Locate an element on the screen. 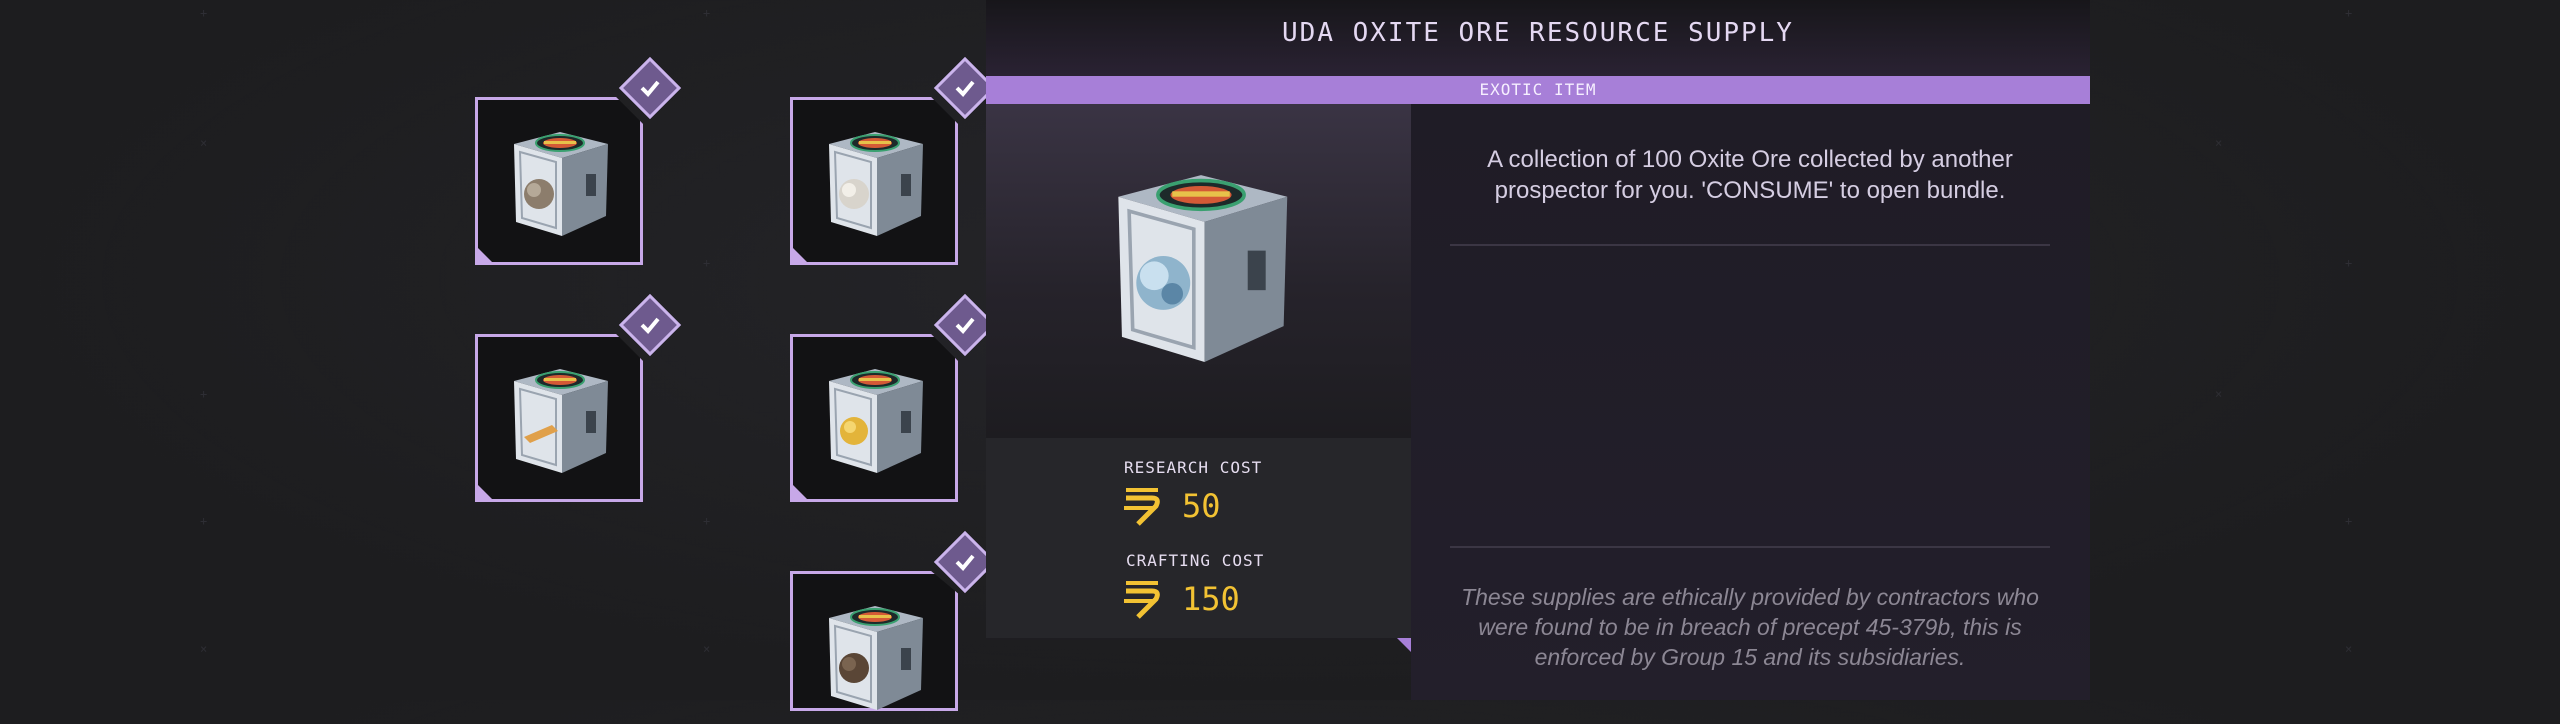 The height and width of the screenshot is (724, 2560). panel-corner-accent is located at coordinates (1404, 645).